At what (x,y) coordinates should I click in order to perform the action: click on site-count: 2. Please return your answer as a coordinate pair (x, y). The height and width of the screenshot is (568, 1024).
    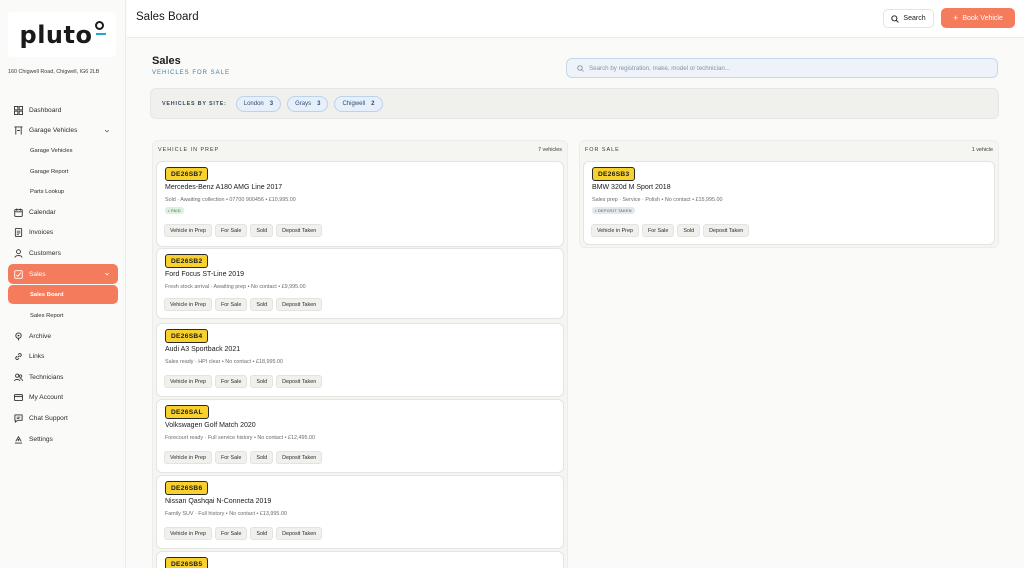
    Looking at the image, I should click on (373, 103).